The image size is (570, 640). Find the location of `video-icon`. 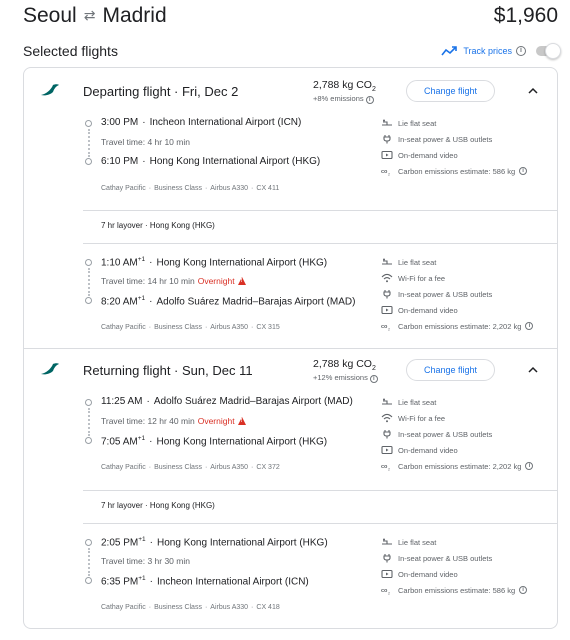

video-icon is located at coordinates (387, 155).